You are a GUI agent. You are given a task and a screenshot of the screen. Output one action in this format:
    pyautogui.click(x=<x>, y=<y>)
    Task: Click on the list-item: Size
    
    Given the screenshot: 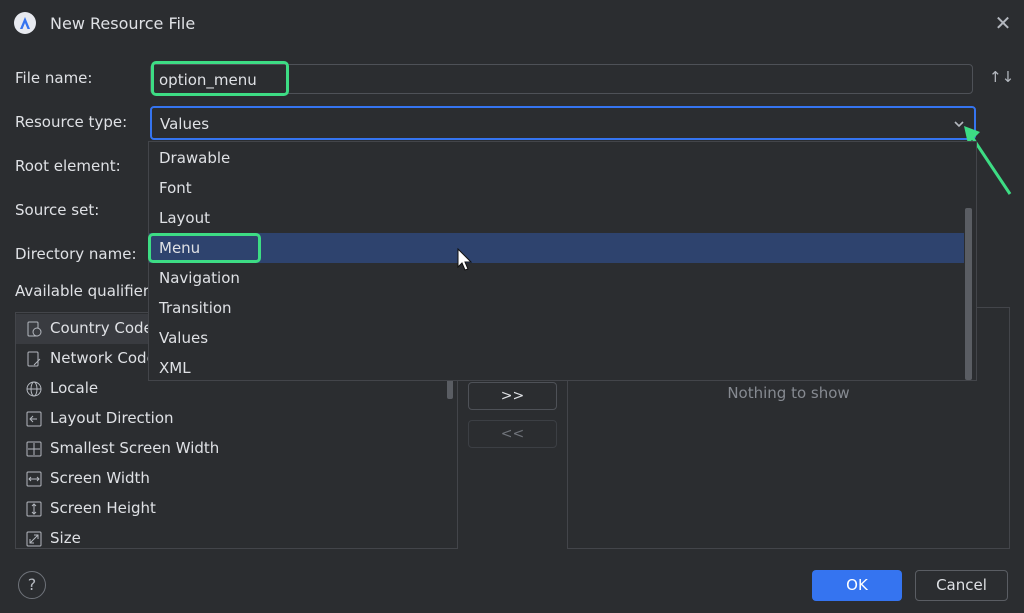 What is the action you would take?
    pyautogui.click(x=236, y=539)
    